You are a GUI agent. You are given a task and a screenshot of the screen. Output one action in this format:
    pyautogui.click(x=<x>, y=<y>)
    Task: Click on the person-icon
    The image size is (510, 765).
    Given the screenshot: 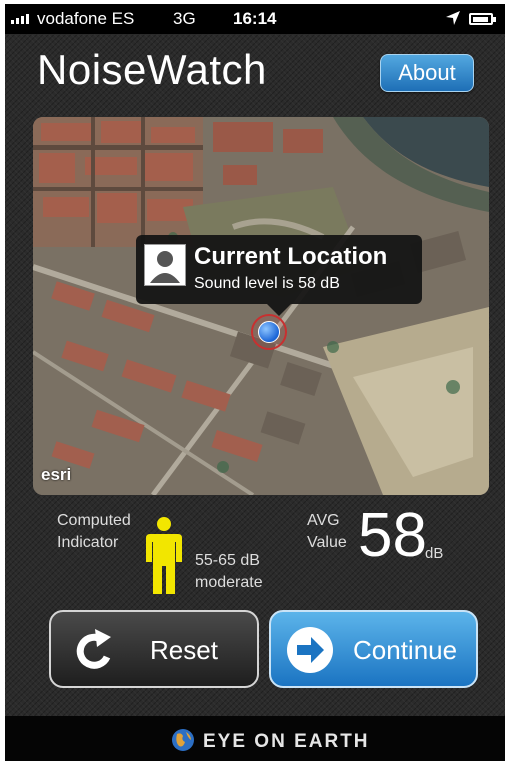 What is the action you would take?
    pyautogui.click(x=164, y=557)
    